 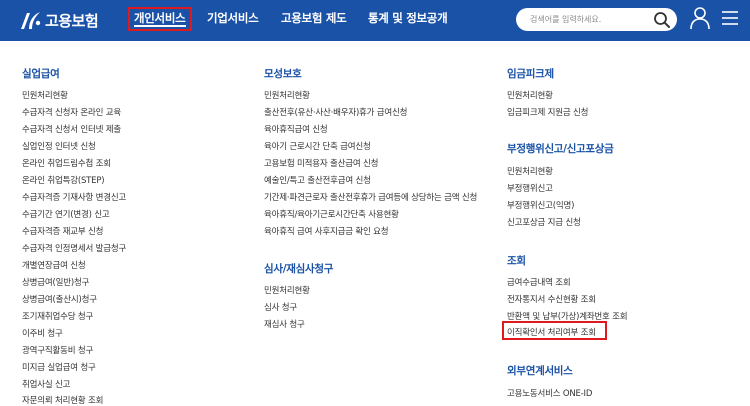 What do you see at coordinates (62, 400) in the screenshot?
I see `menu-link: 자문의뢰 처리현황 조회` at bounding box center [62, 400].